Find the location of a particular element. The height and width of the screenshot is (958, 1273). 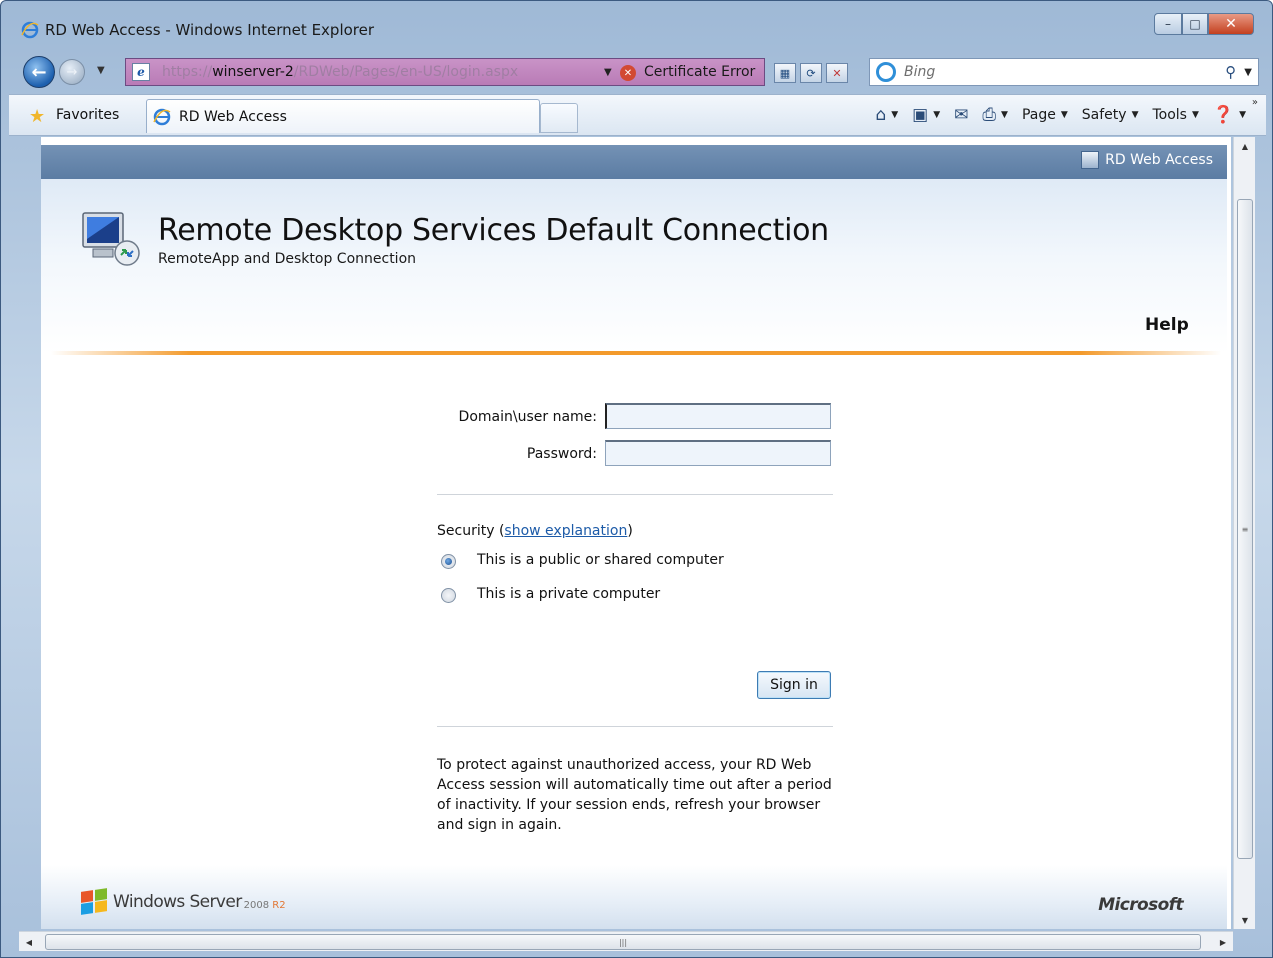

vertical-scrollbar: ▲ ≡ ▼ is located at coordinates (1244, 533).